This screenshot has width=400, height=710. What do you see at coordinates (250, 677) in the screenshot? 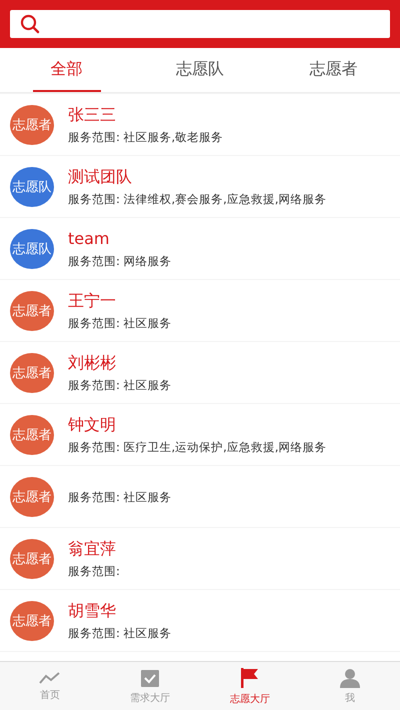
I see `flag-icon` at bounding box center [250, 677].